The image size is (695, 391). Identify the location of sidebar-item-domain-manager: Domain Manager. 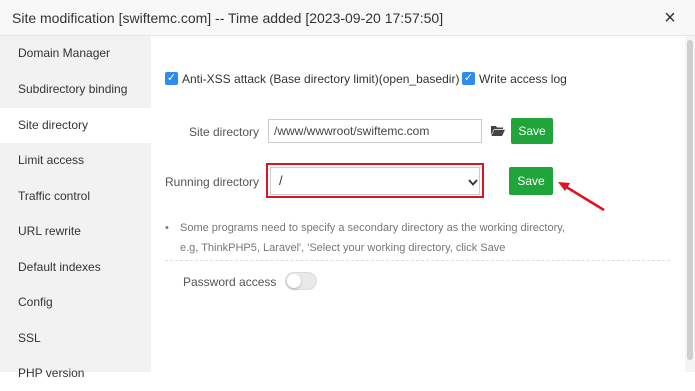
(75, 53).